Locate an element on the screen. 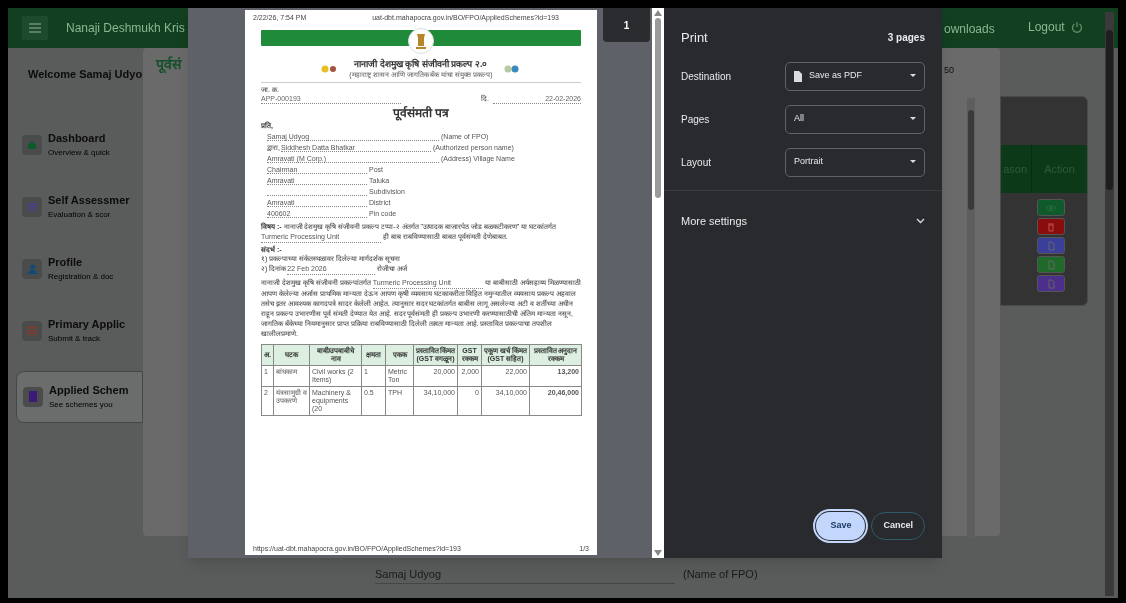 Image resolution: width=1126 pixels, height=603 pixels. scroll-down-icon is located at coordinates (658, 553).